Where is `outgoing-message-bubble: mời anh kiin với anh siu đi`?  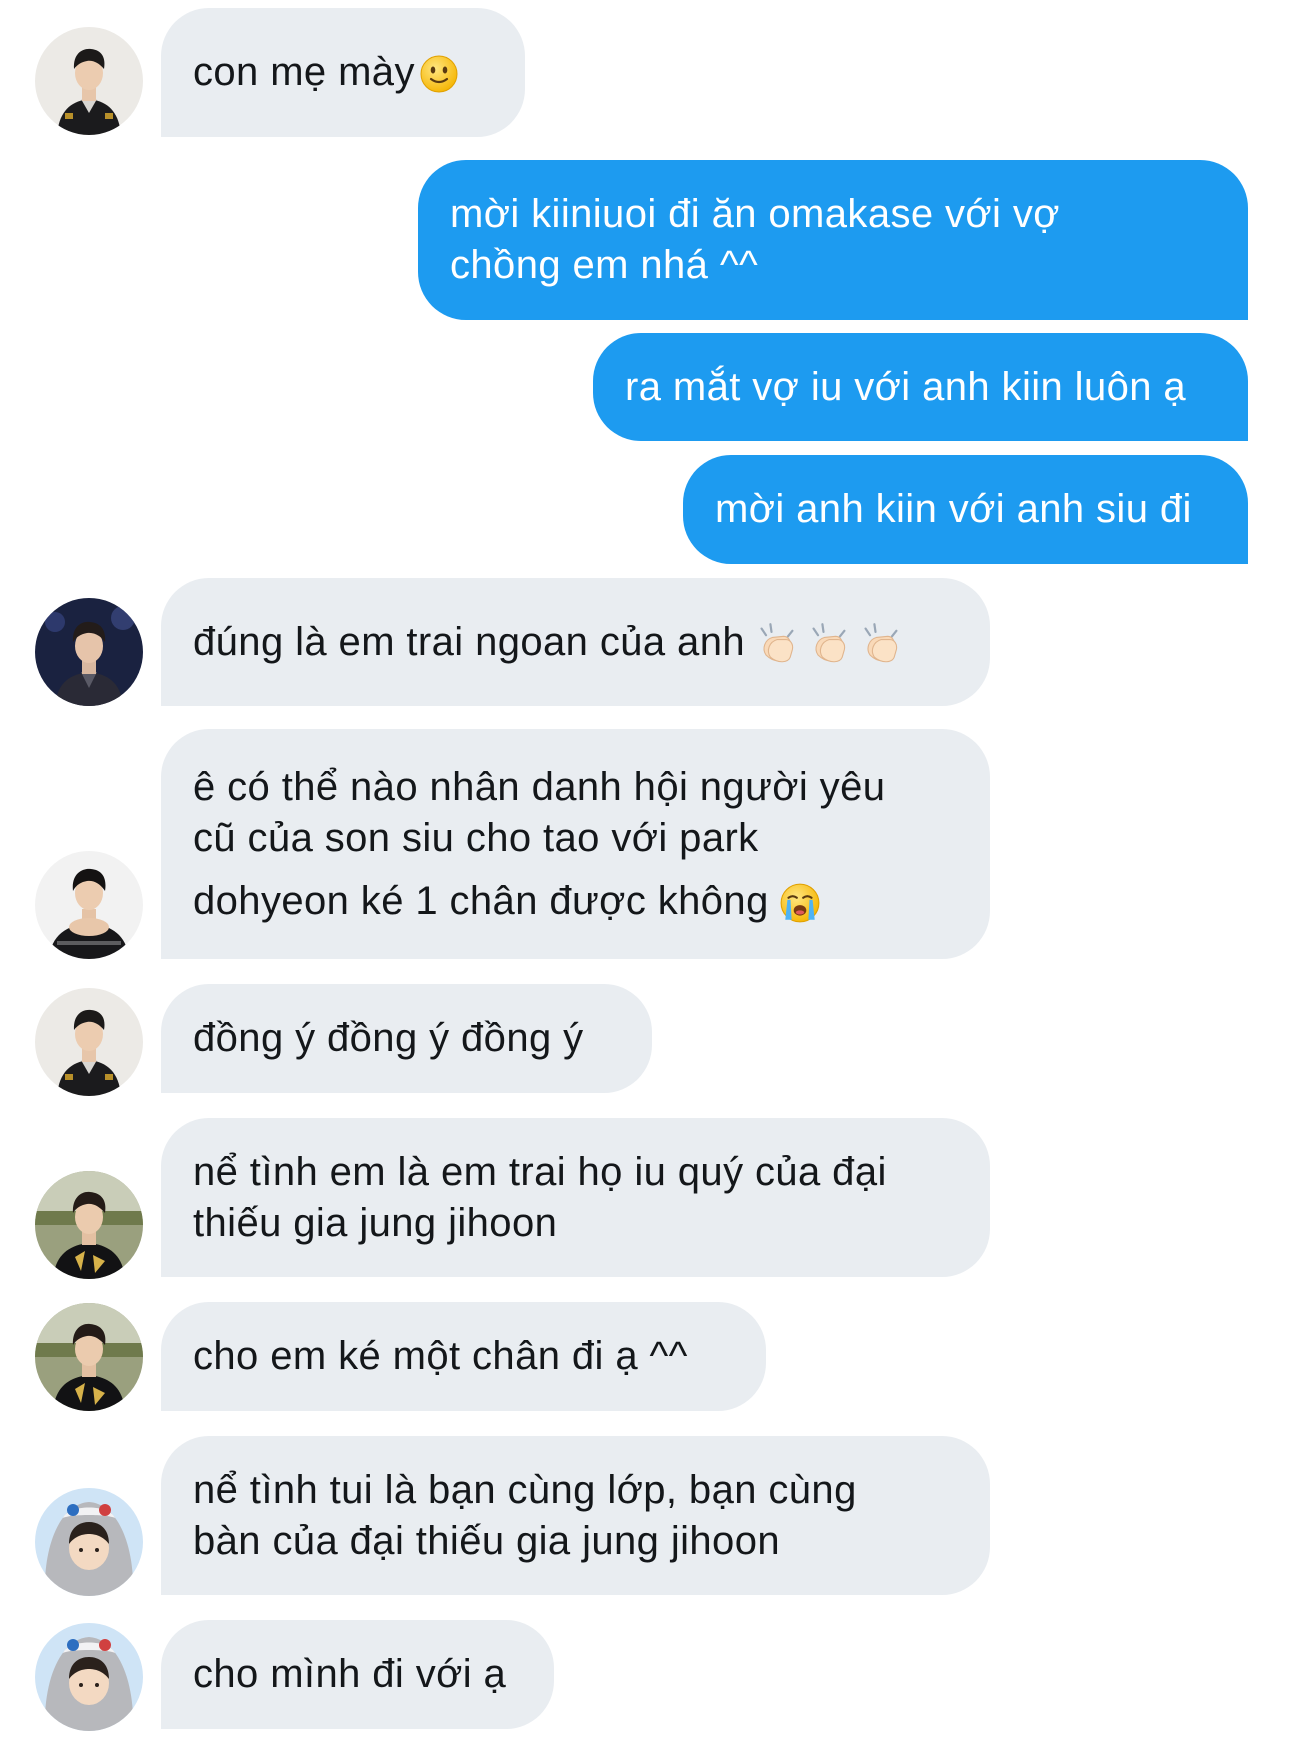
outgoing-message-bubble: mời anh kiin với anh siu đi is located at coordinates (965, 509).